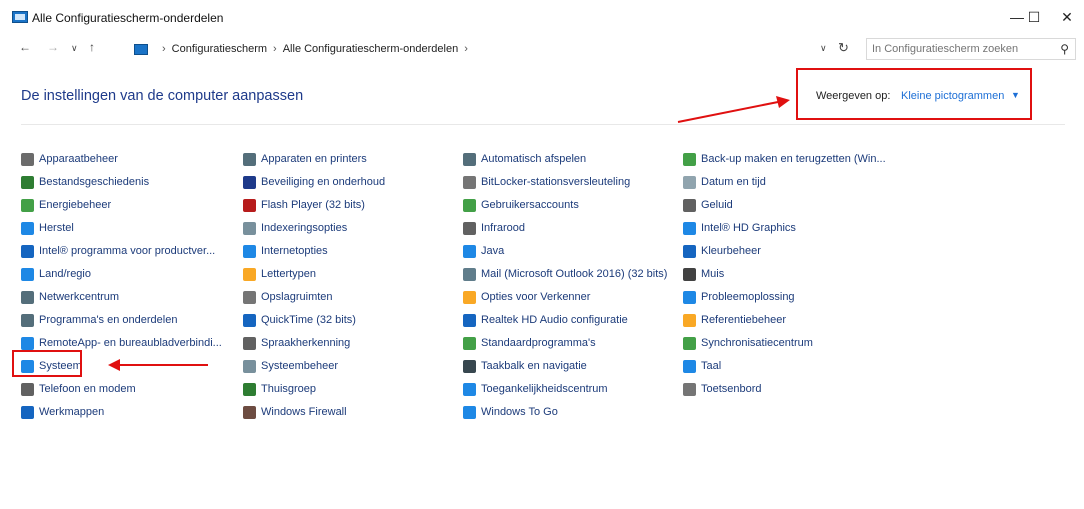  Describe the element at coordinates (783, 102) in the screenshot. I see `arrow-head-view` at that location.